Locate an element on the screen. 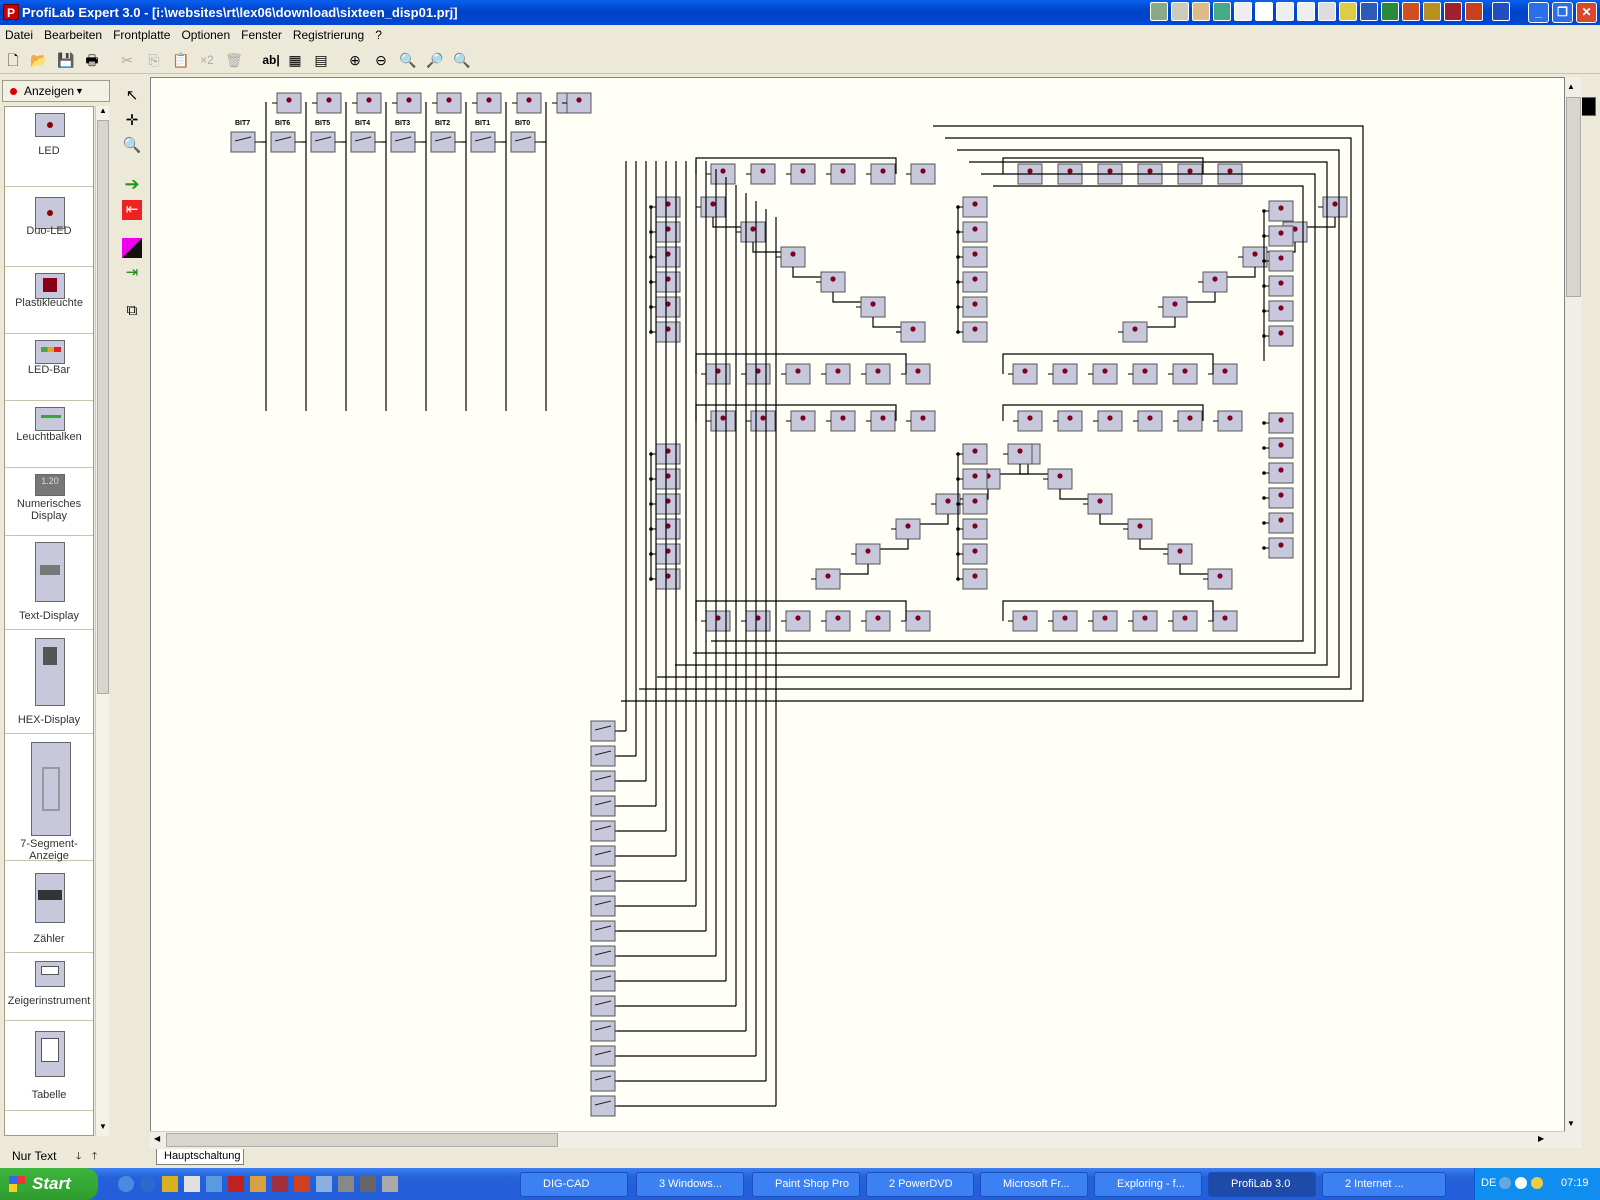  language-indicator: DE is located at coordinates (1488, 1183).